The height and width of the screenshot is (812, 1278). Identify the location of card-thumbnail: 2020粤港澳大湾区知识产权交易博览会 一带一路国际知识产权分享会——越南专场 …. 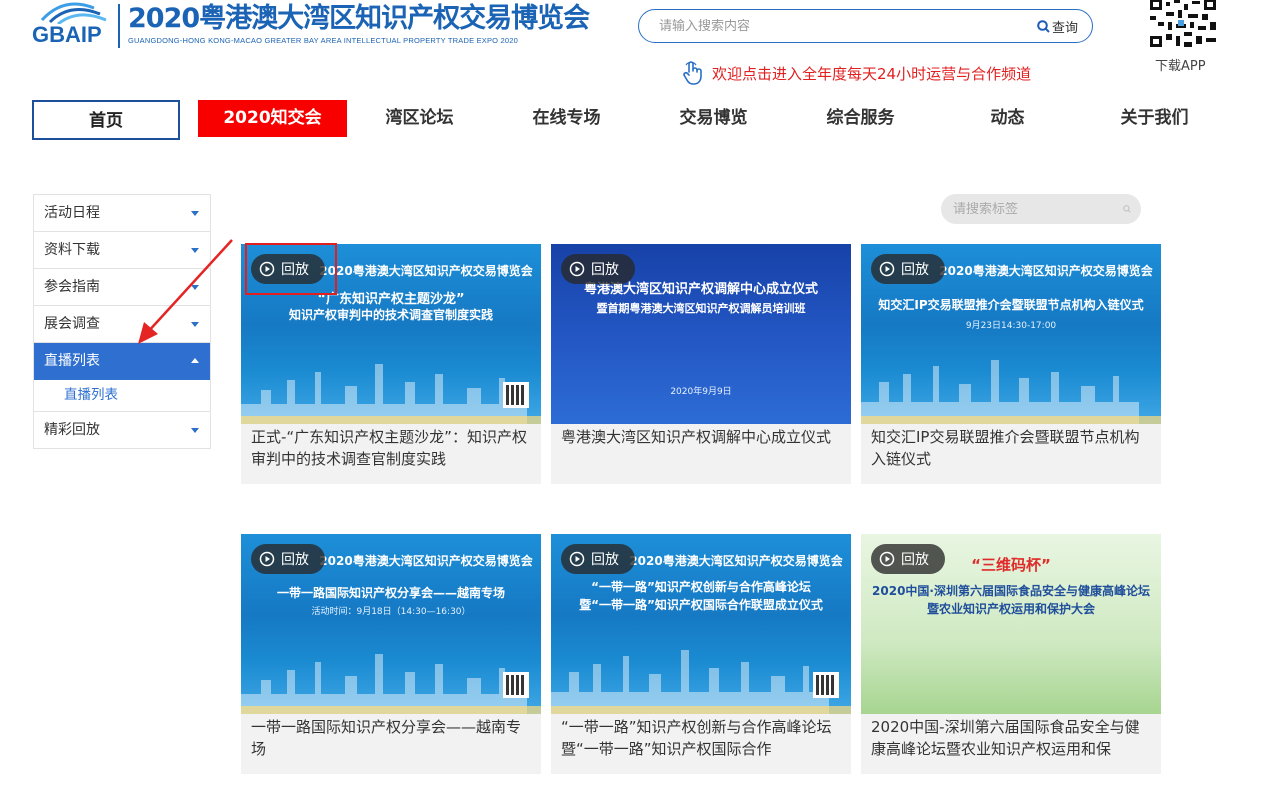
(391, 624).